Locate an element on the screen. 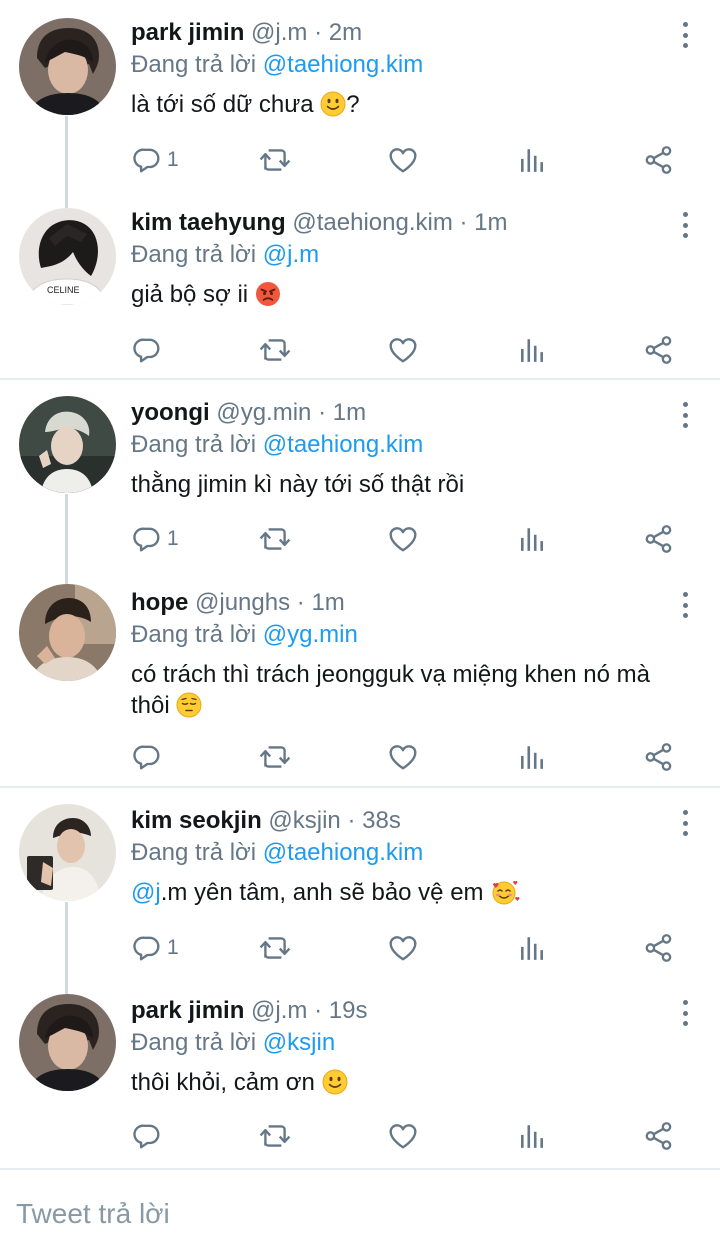 The height and width of the screenshot is (1255, 720). timestamp: 19s is located at coordinates (348, 1010).